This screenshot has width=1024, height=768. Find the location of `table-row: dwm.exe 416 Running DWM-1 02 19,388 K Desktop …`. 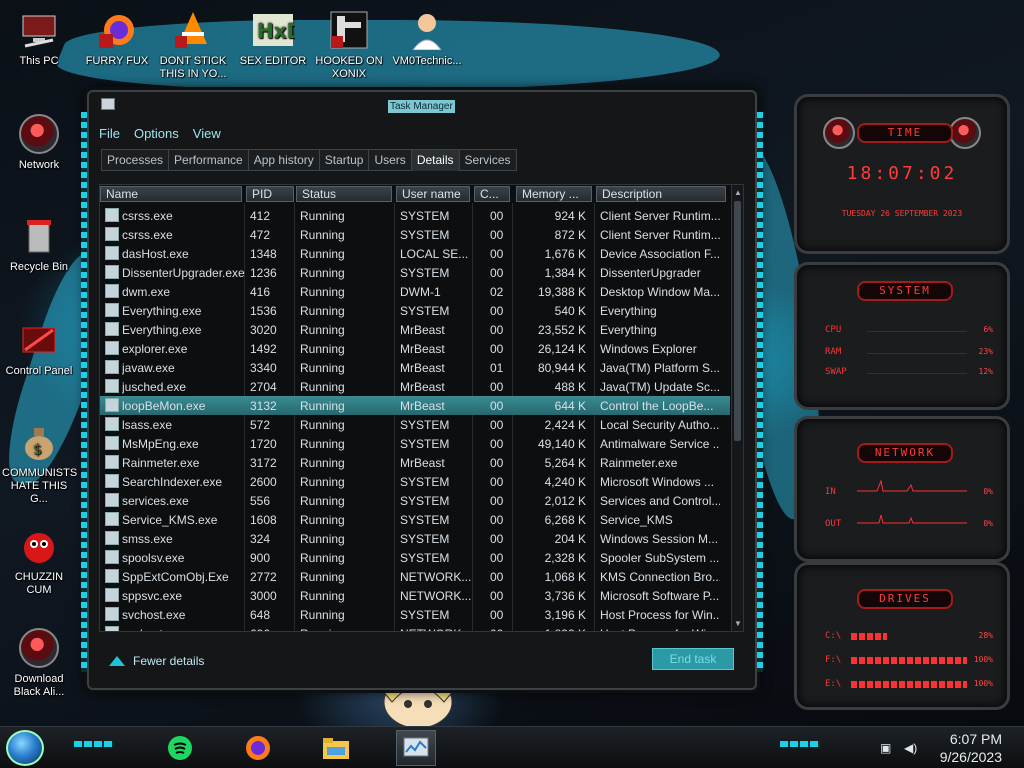

table-row: dwm.exe 416 Running DWM-1 02 19,388 K Desktop … is located at coordinates (415, 291).